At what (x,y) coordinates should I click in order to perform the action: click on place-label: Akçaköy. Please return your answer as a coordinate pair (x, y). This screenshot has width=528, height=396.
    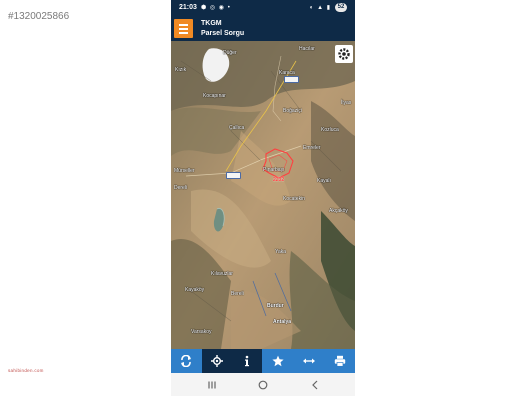
    Looking at the image, I should click on (338, 211).